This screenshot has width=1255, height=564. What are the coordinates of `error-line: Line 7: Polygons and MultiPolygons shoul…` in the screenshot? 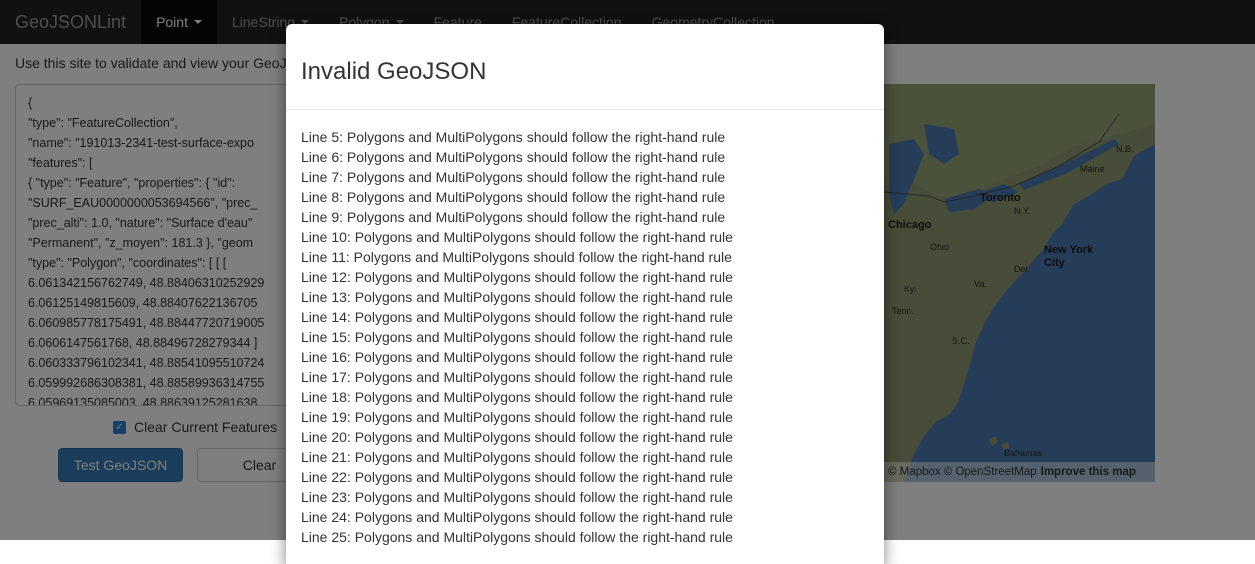 It's located at (513, 177).